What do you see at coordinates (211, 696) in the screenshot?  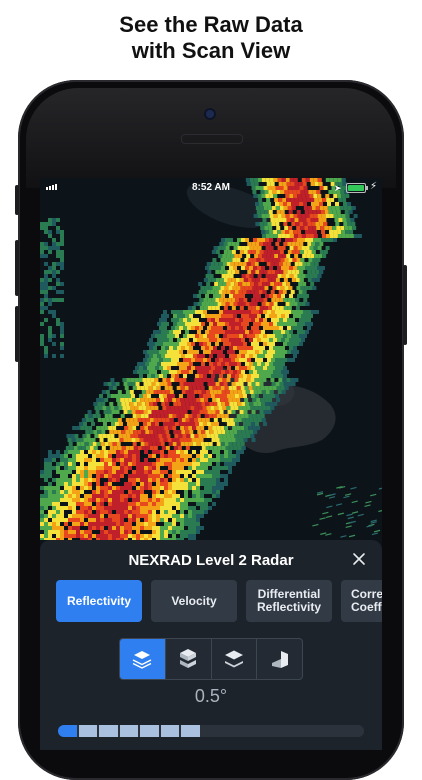 I see `elevation-angle: 0.5°` at bounding box center [211, 696].